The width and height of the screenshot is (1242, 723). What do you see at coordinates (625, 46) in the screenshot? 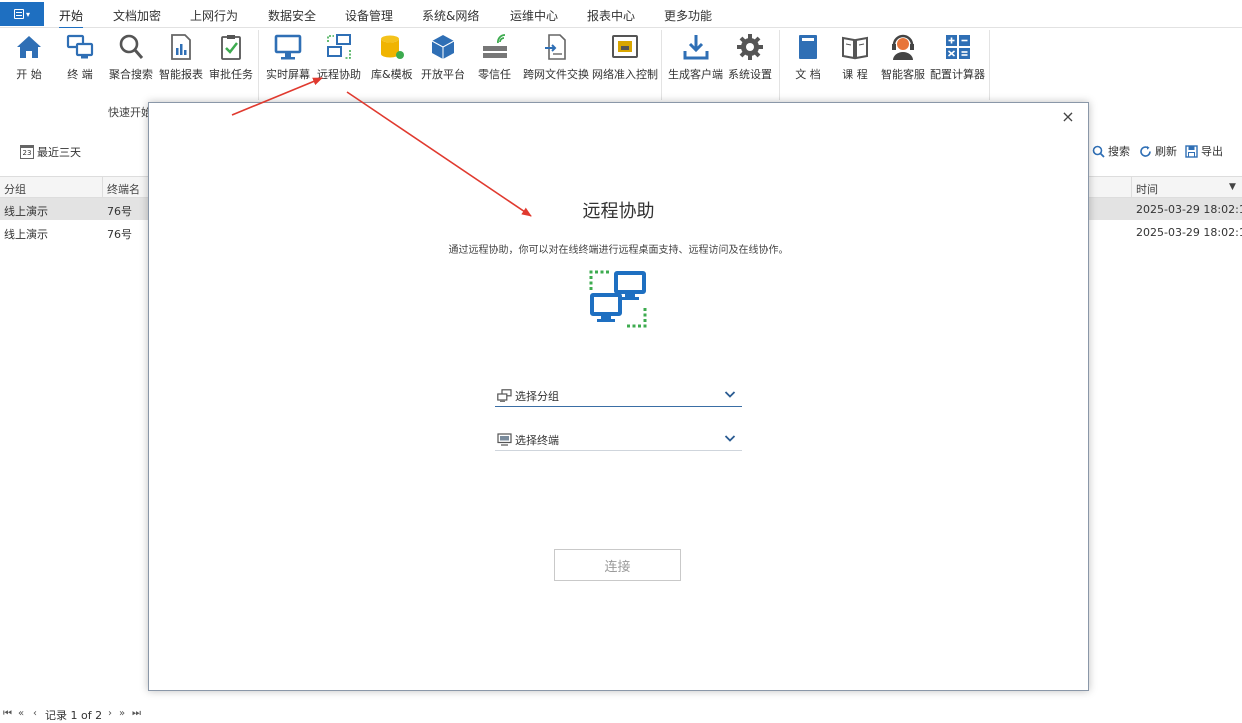
I see `network-access-icon` at bounding box center [625, 46].